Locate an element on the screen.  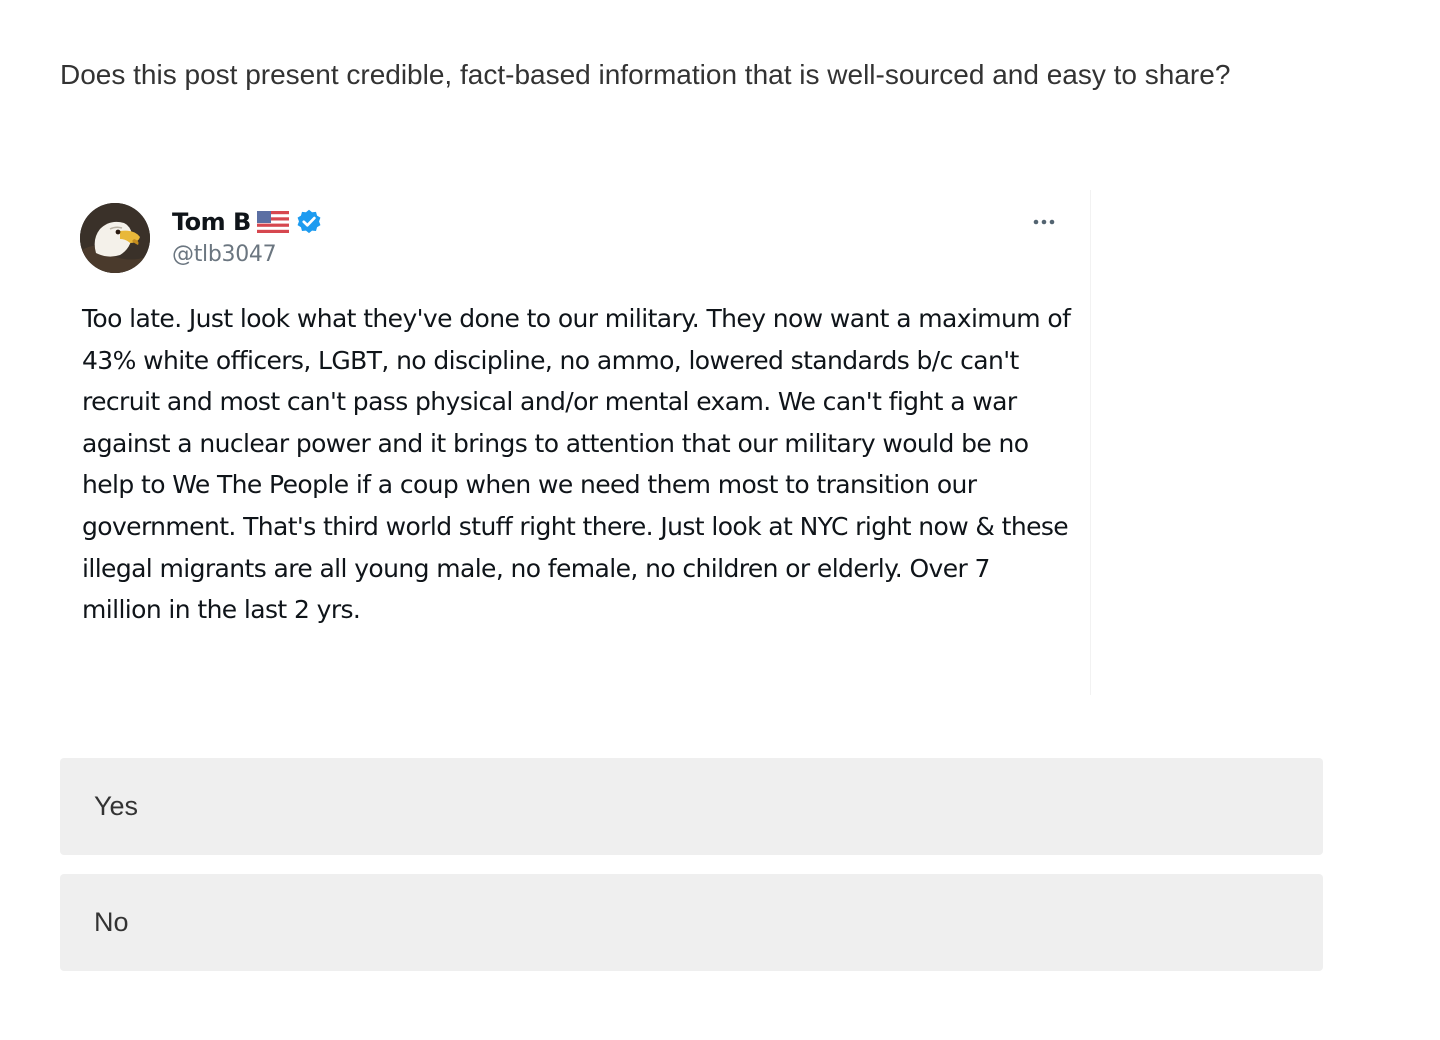
author-display-name: Tom B is located at coordinates (211, 222).